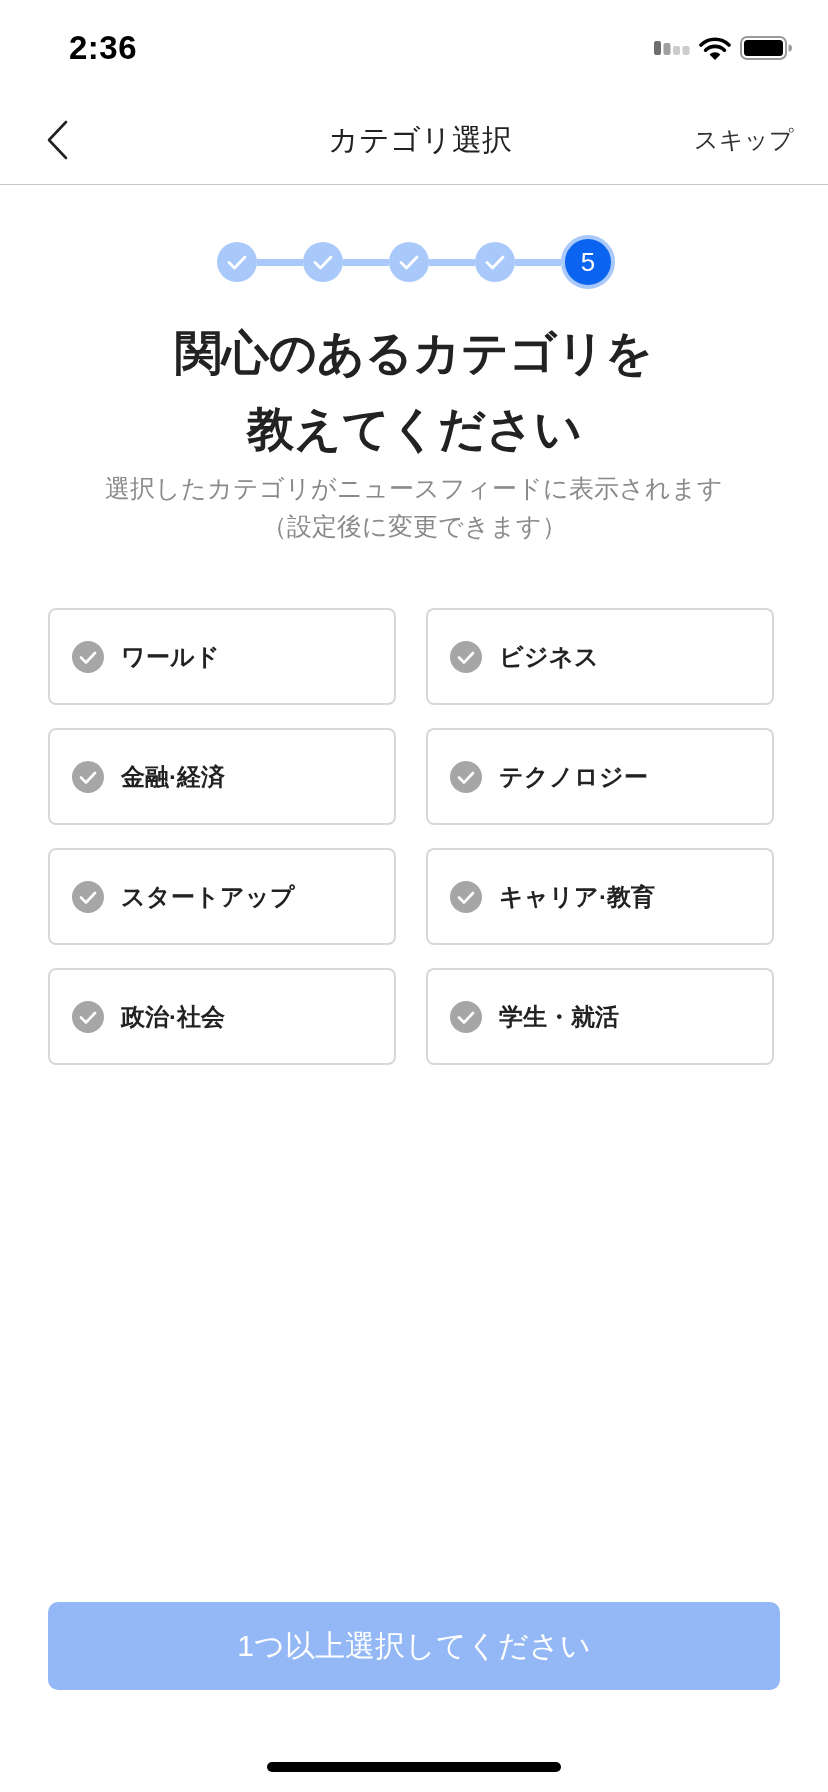  What do you see at coordinates (600, 1016) in the screenshot?
I see `category-chip: 学生・就活` at bounding box center [600, 1016].